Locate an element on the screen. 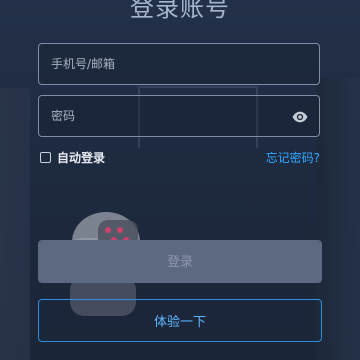 The image size is (360, 360). auto-login-checkbox: 自动登录 is located at coordinates (72, 157).